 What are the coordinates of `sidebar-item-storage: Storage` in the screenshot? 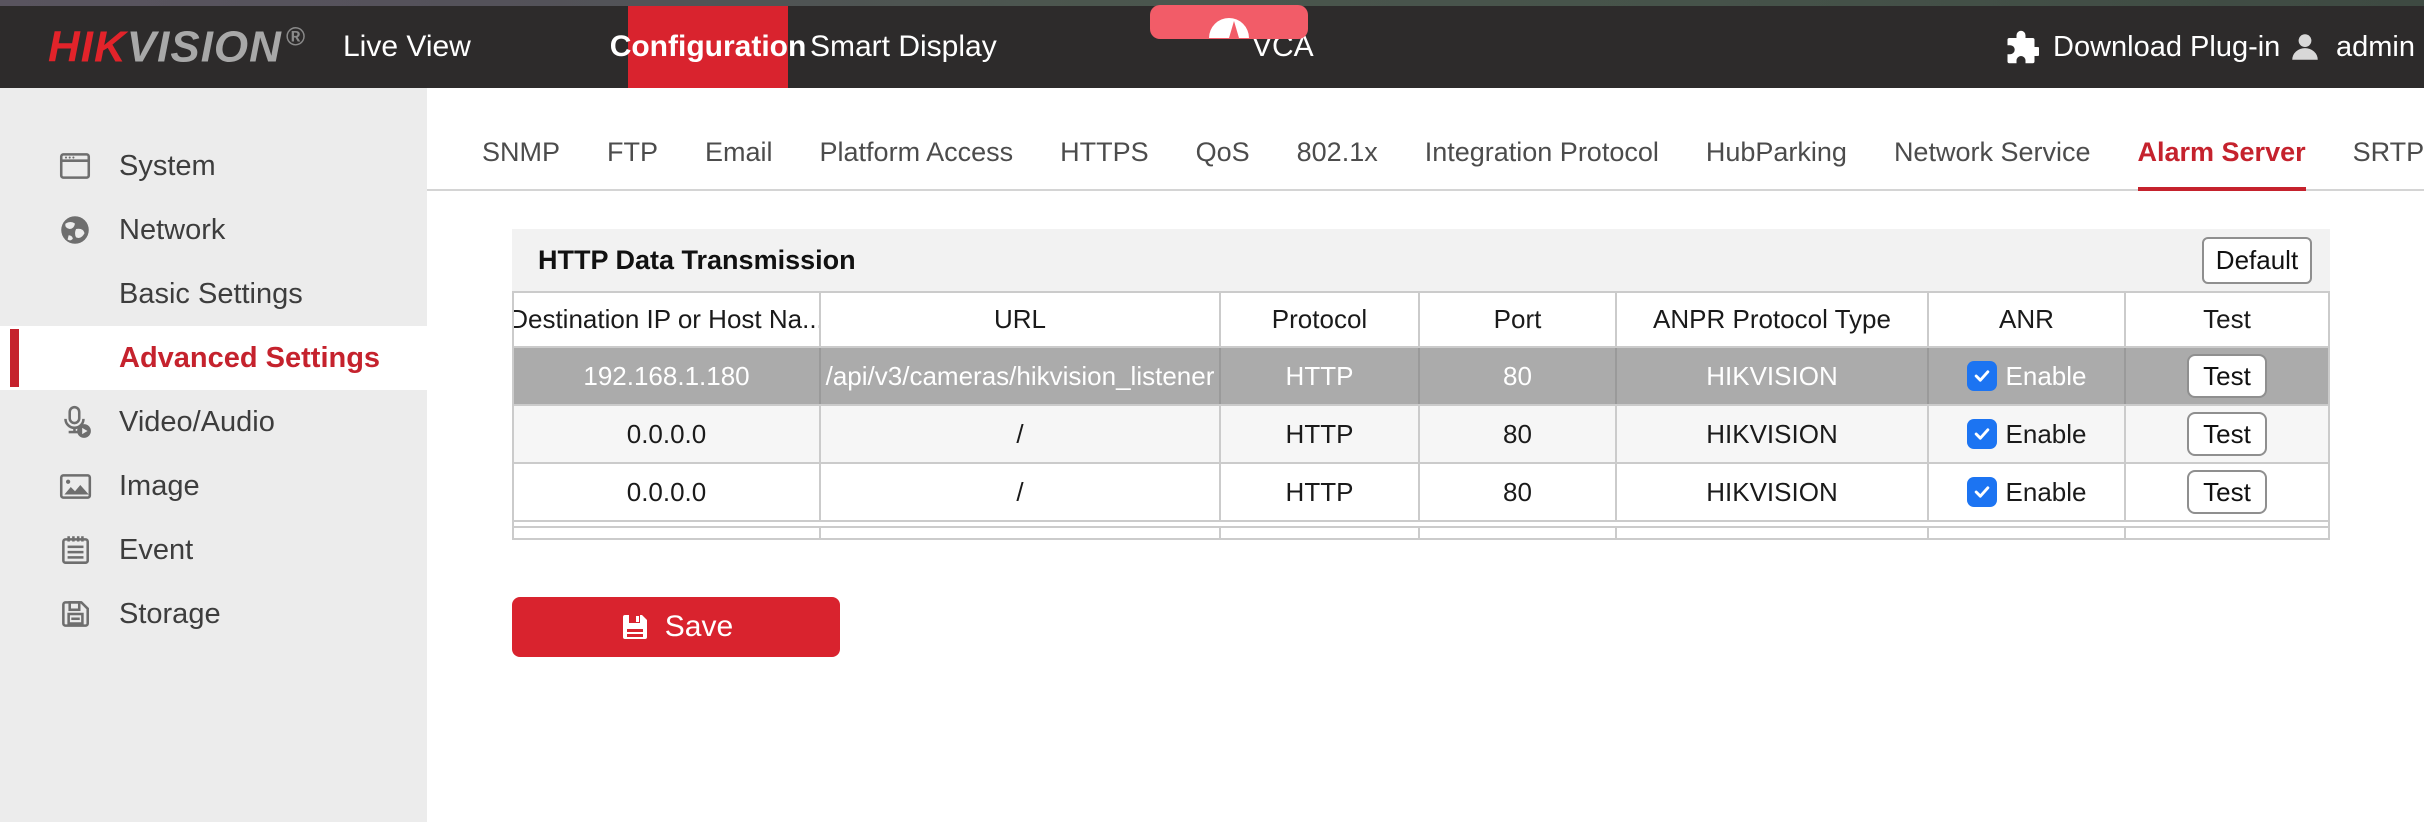 It's located at (213, 614).